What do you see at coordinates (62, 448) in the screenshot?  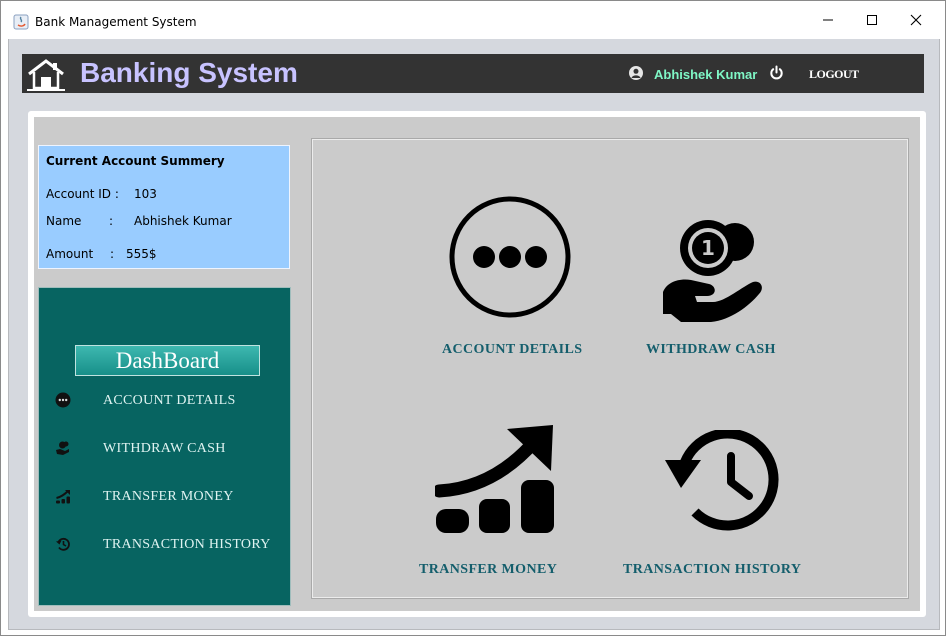 I see `coin-hand-icon` at bounding box center [62, 448].